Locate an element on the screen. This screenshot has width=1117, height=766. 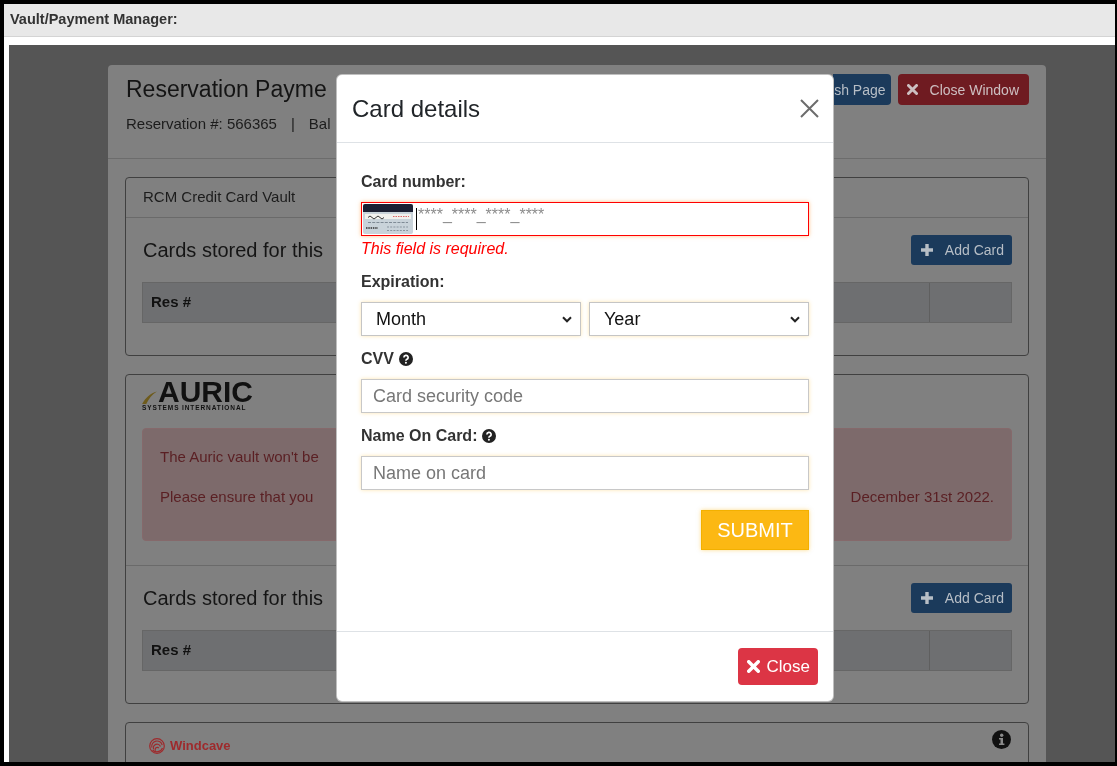
field-label: Card number: is located at coordinates (413, 182).